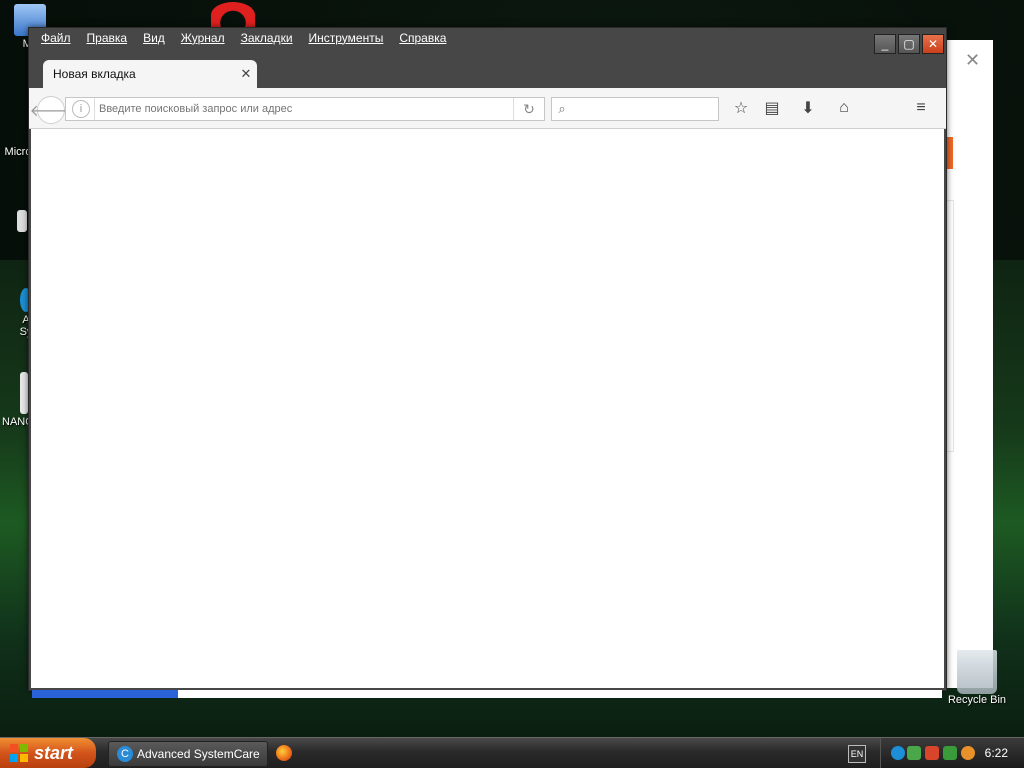  What do you see at coordinates (898, 753) in the screenshot?
I see `systemcare-tray-icon` at bounding box center [898, 753].